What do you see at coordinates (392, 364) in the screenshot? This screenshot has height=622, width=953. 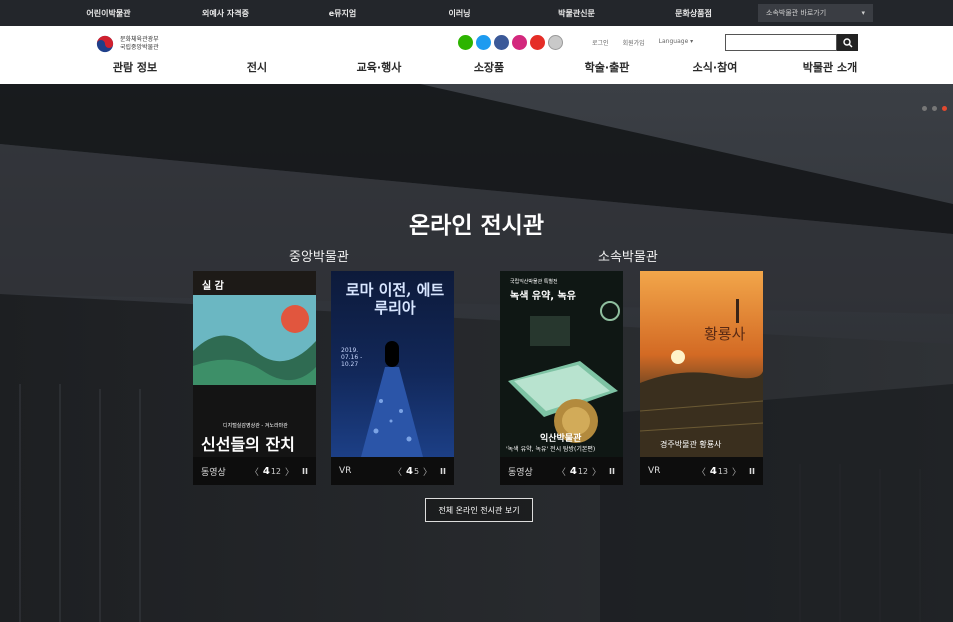 I see `poster-etruria: 로마 이전, 에트루리아 2019. 07.16 - 10.27` at bounding box center [392, 364].